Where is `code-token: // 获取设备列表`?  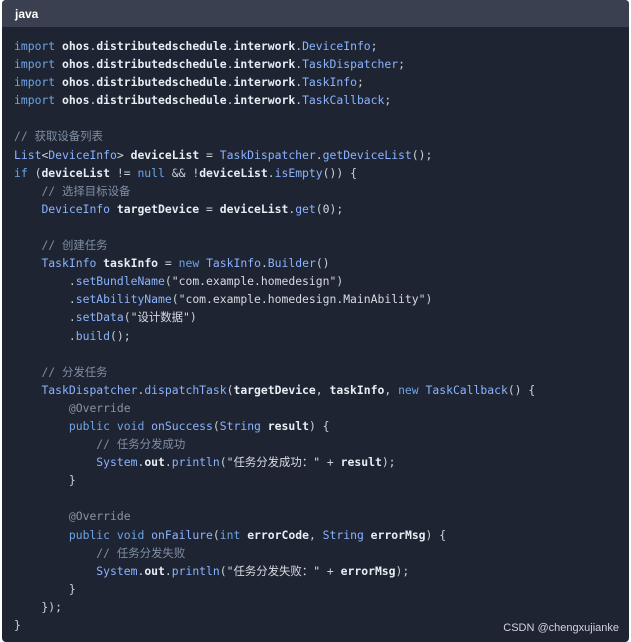 code-token: // 获取设备列表 is located at coordinates (58, 136).